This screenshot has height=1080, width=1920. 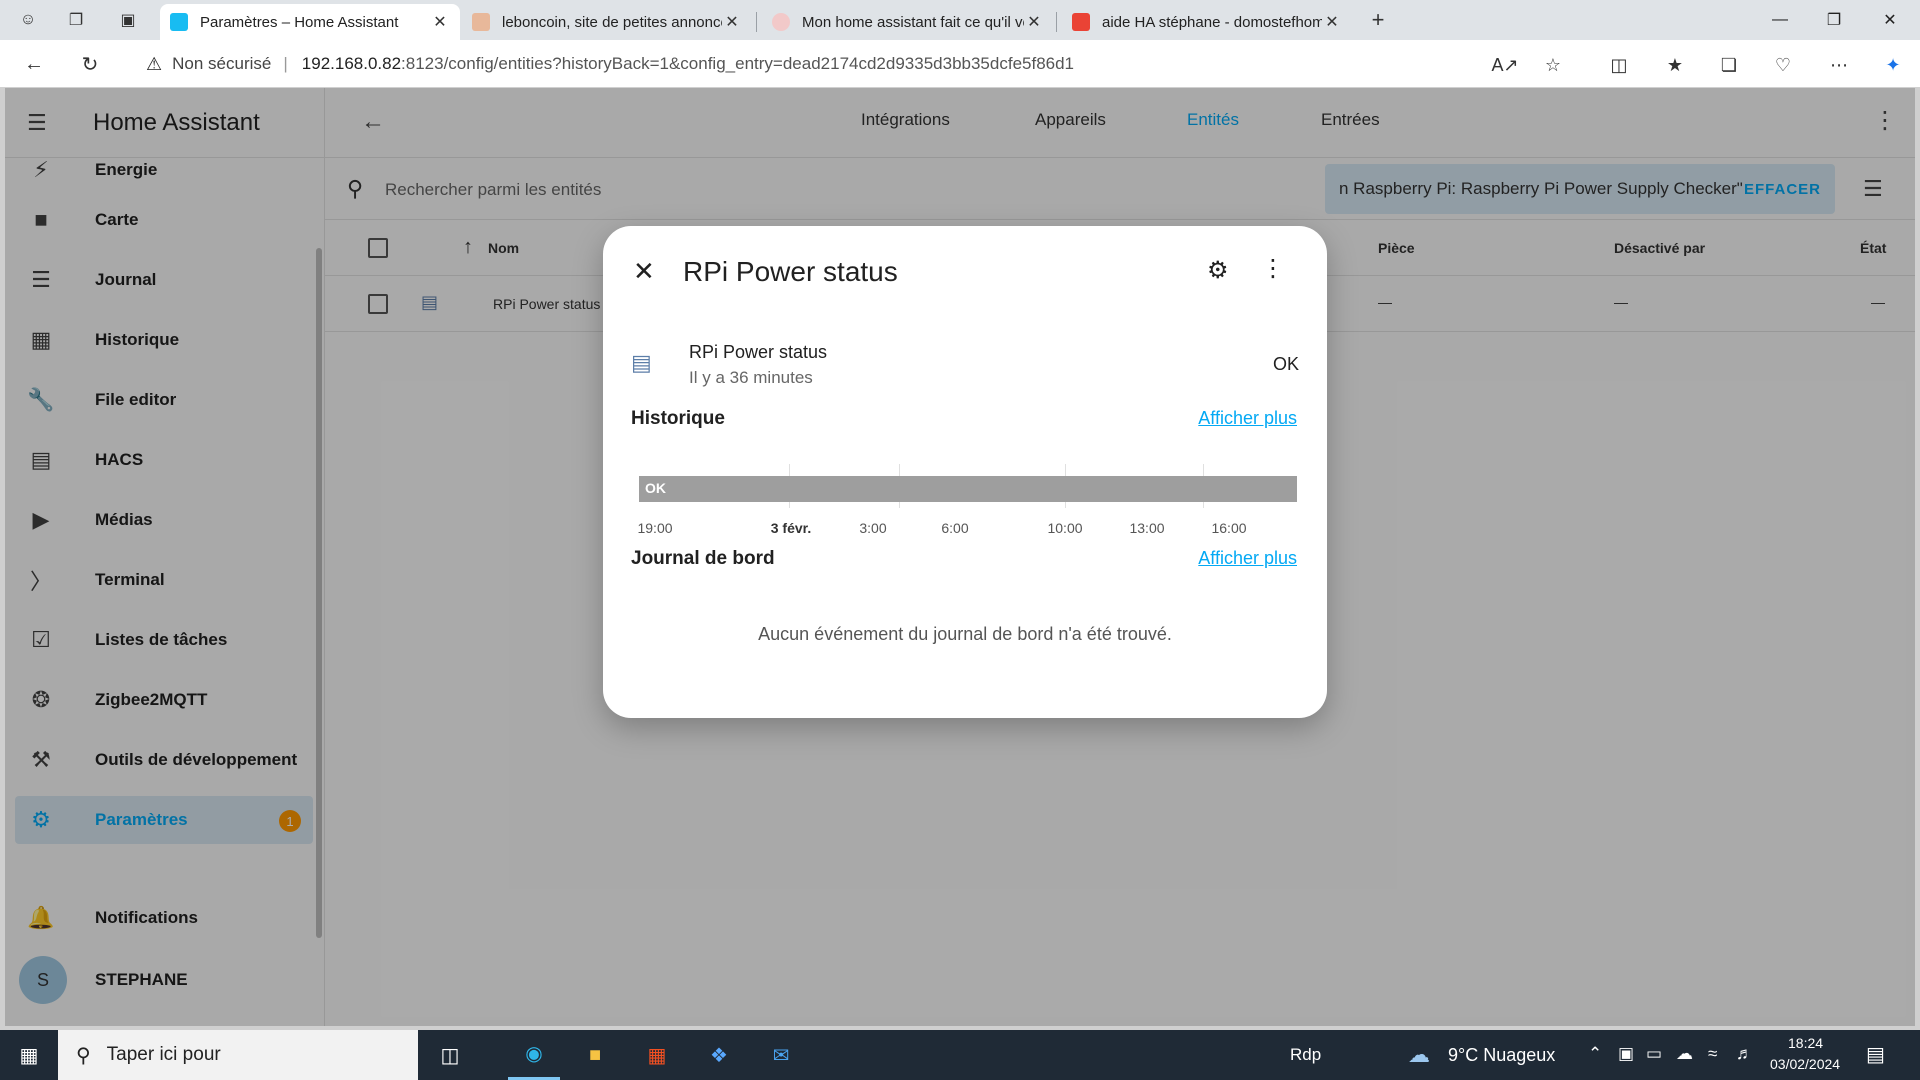 I want to click on battery-icon: ▭, so click(x=1654, y=1054).